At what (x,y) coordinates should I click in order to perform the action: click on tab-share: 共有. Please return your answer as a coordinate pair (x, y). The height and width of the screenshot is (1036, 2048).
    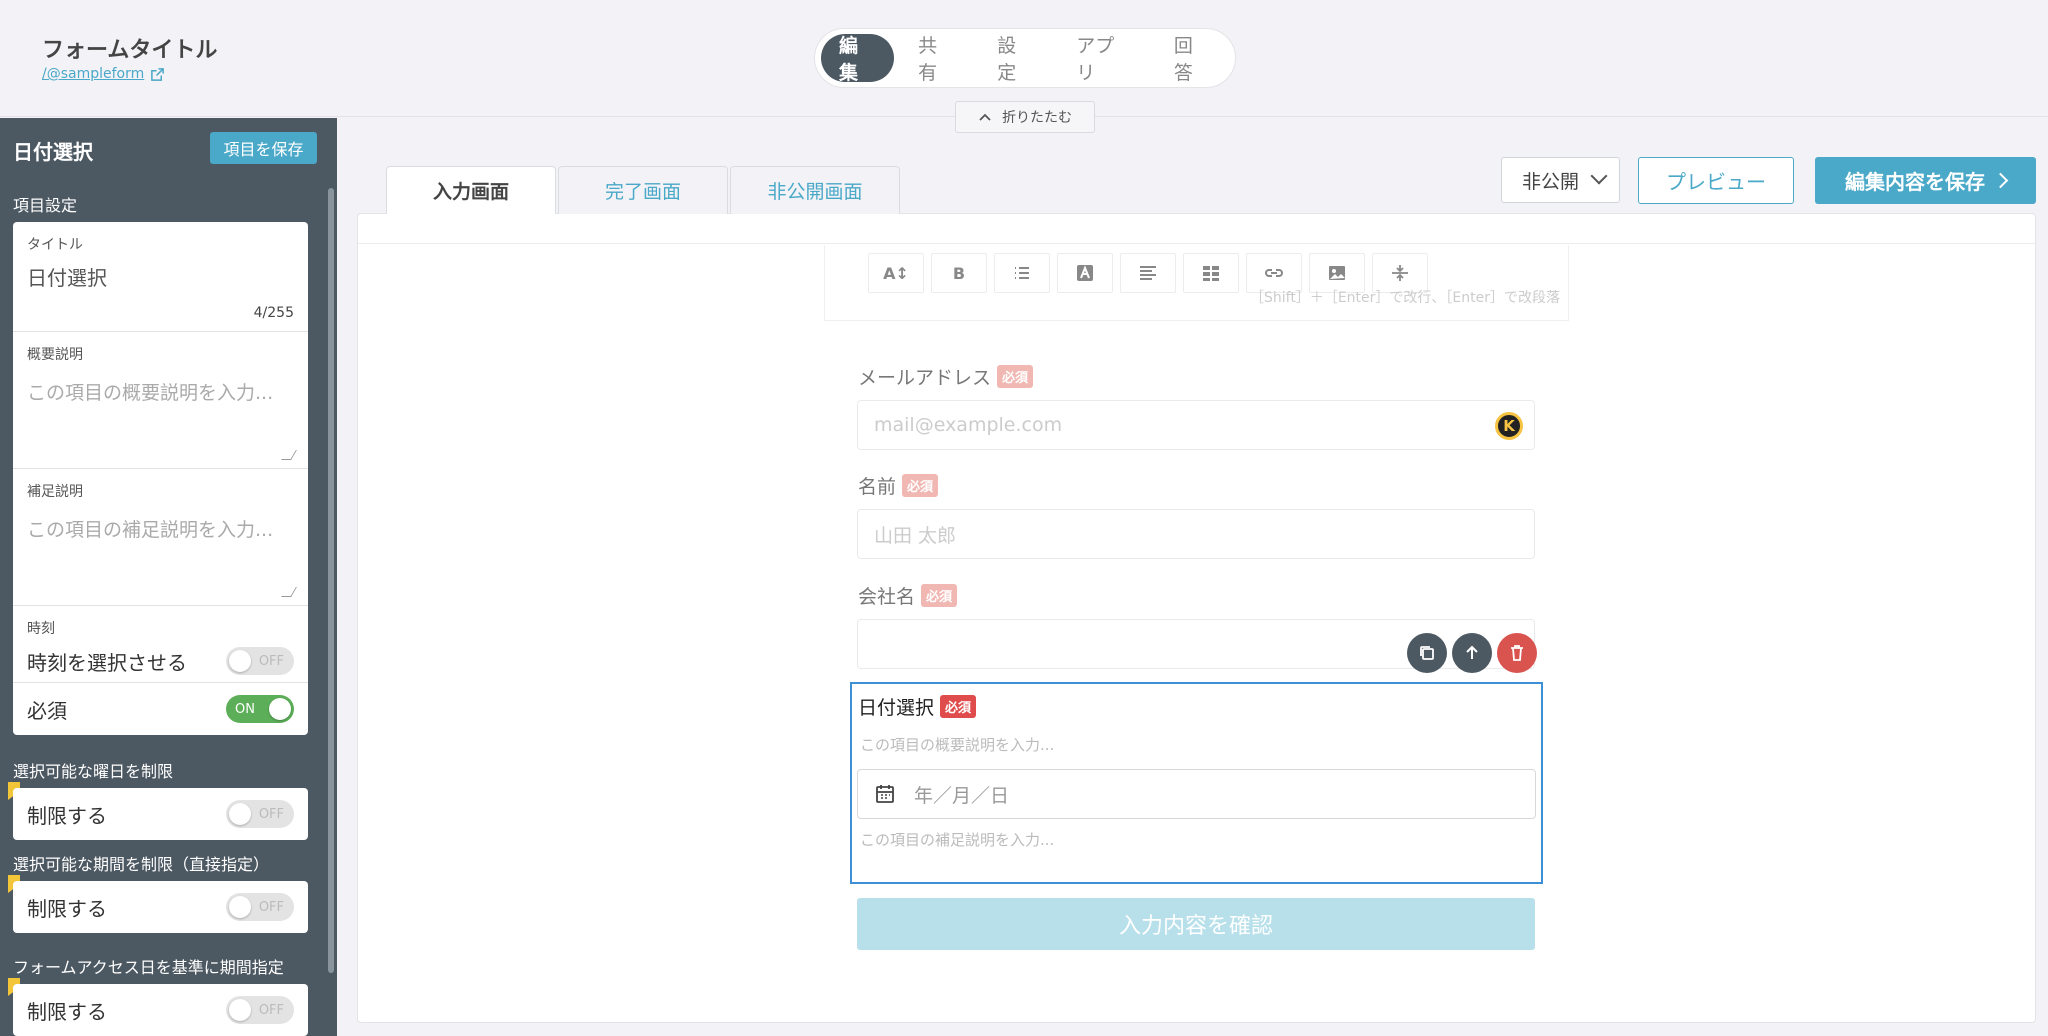
    Looking at the image, I should click on (936, 59).